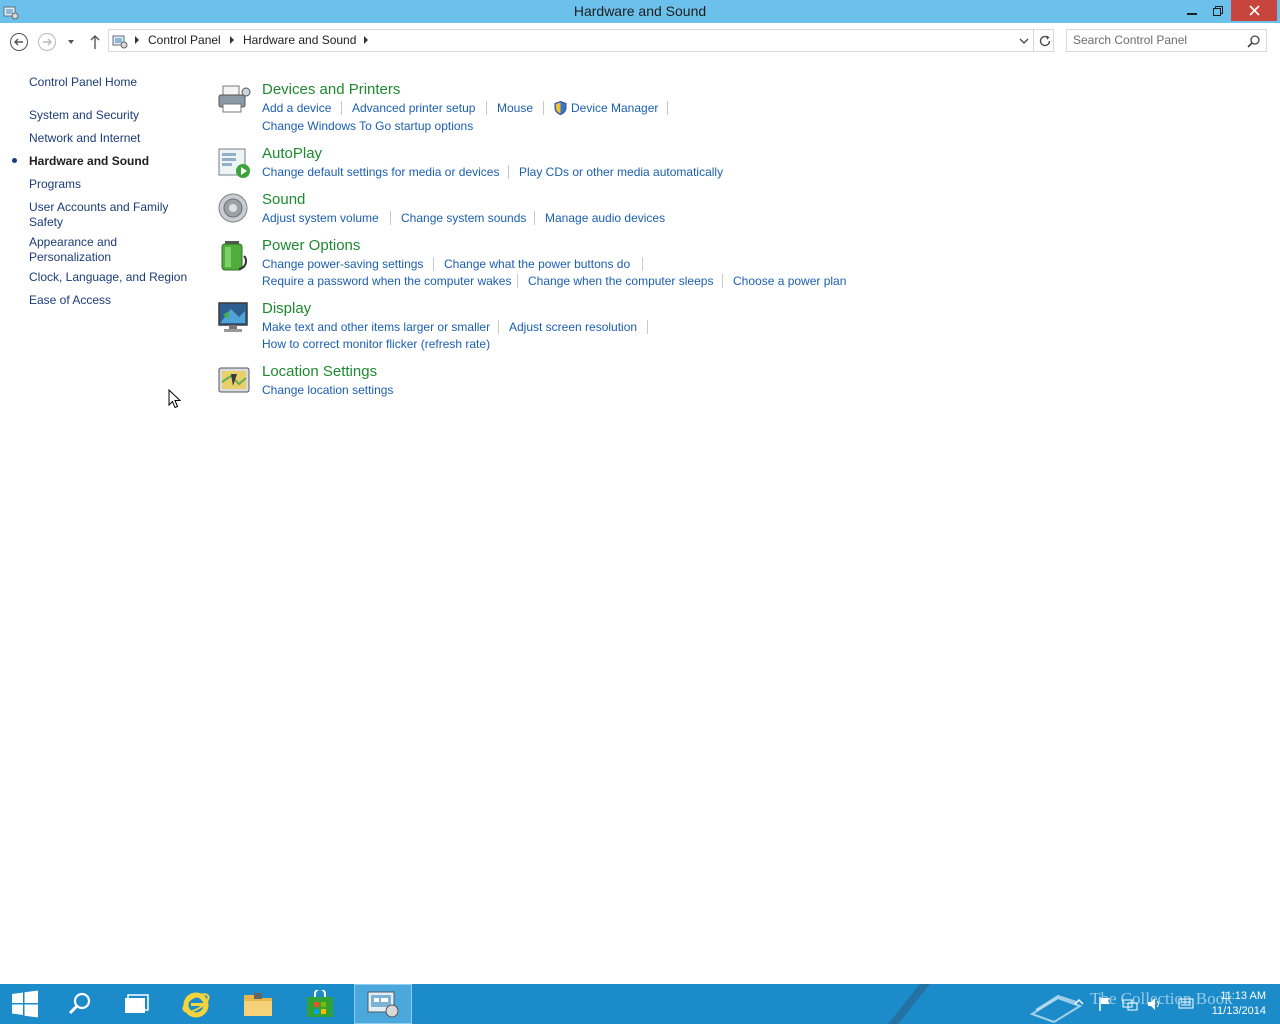 Image resolution: width=1280 pixels, height=1024 pixels. I want to click on sidebar-item-appearance: Appearance and Personalization, so click(79, 250).